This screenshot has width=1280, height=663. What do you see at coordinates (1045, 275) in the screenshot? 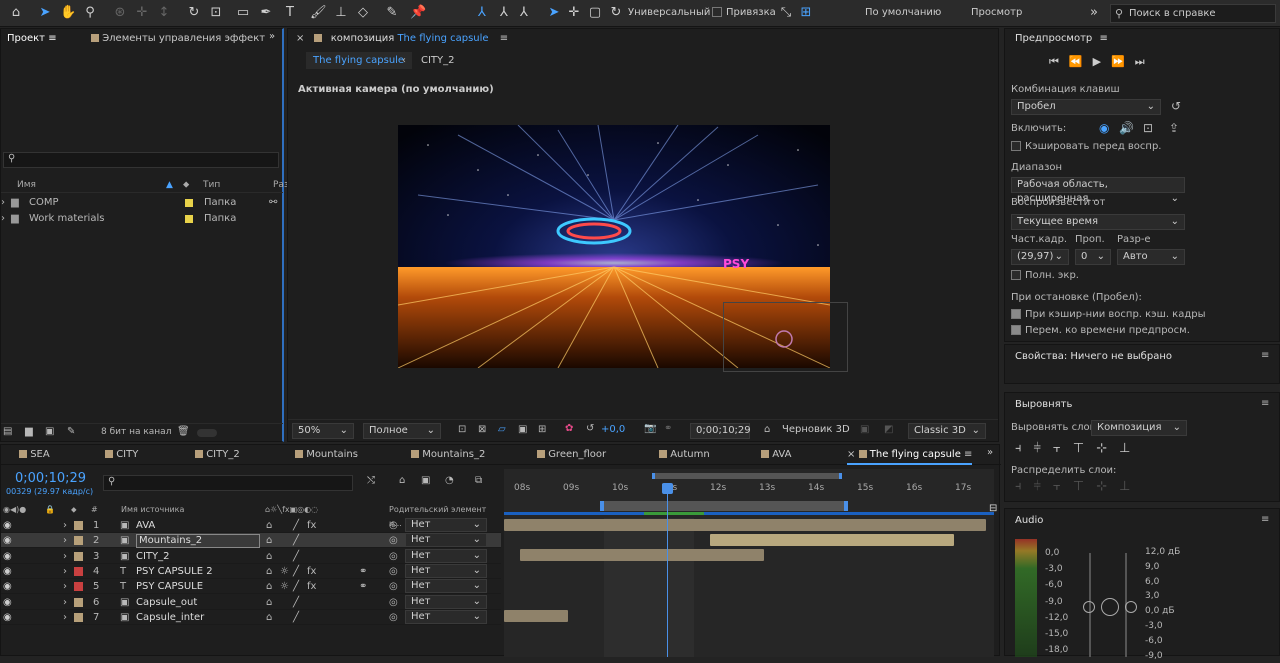
I see `fullscreen-option: Полн. экр.` at bounding box center [1045, 275].